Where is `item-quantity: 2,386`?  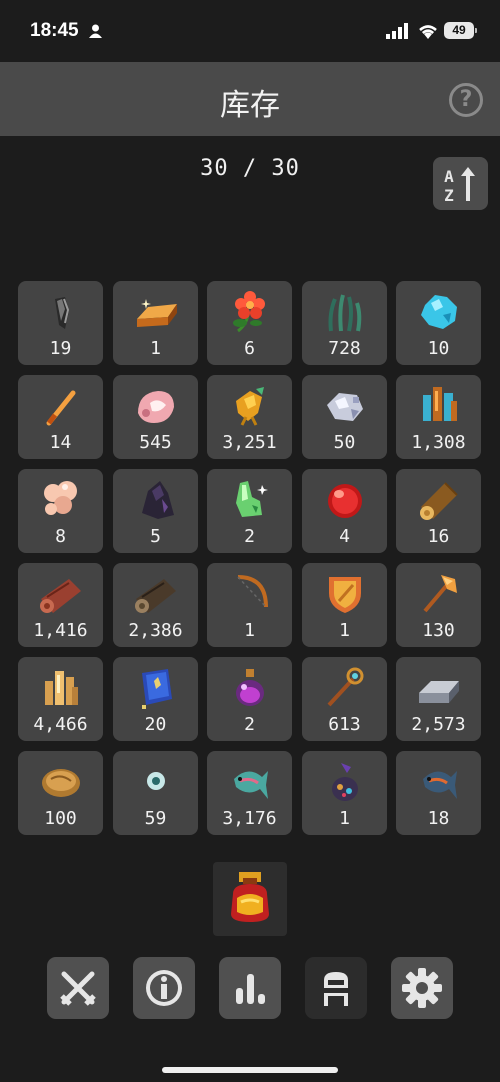
item-quantity: 2,386 is located at coordinates (155, 630).